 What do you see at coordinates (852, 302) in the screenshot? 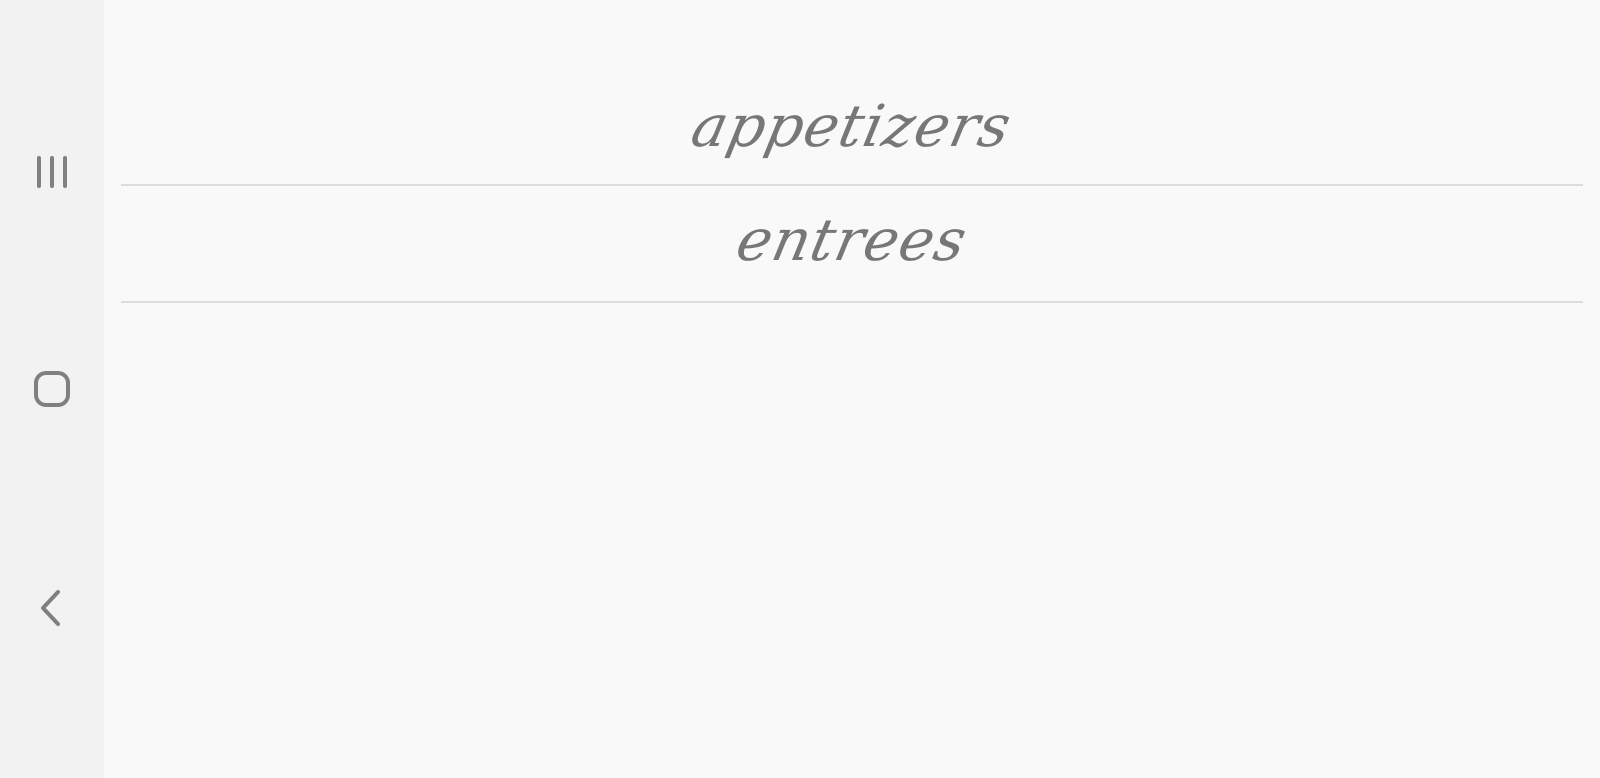
I see `divider` at bounding box center [852, 302].